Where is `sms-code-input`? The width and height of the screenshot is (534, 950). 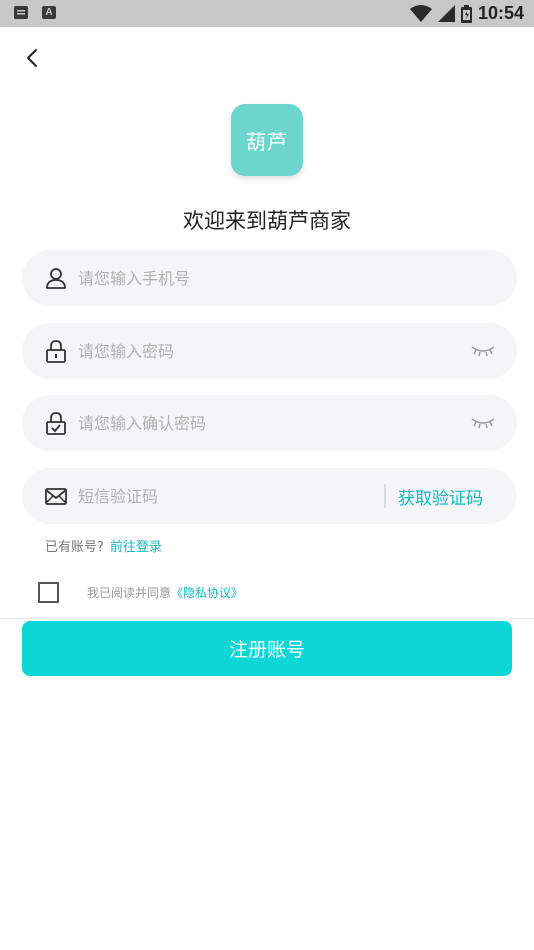 sms-code-input is located at coordinates (231, 496).